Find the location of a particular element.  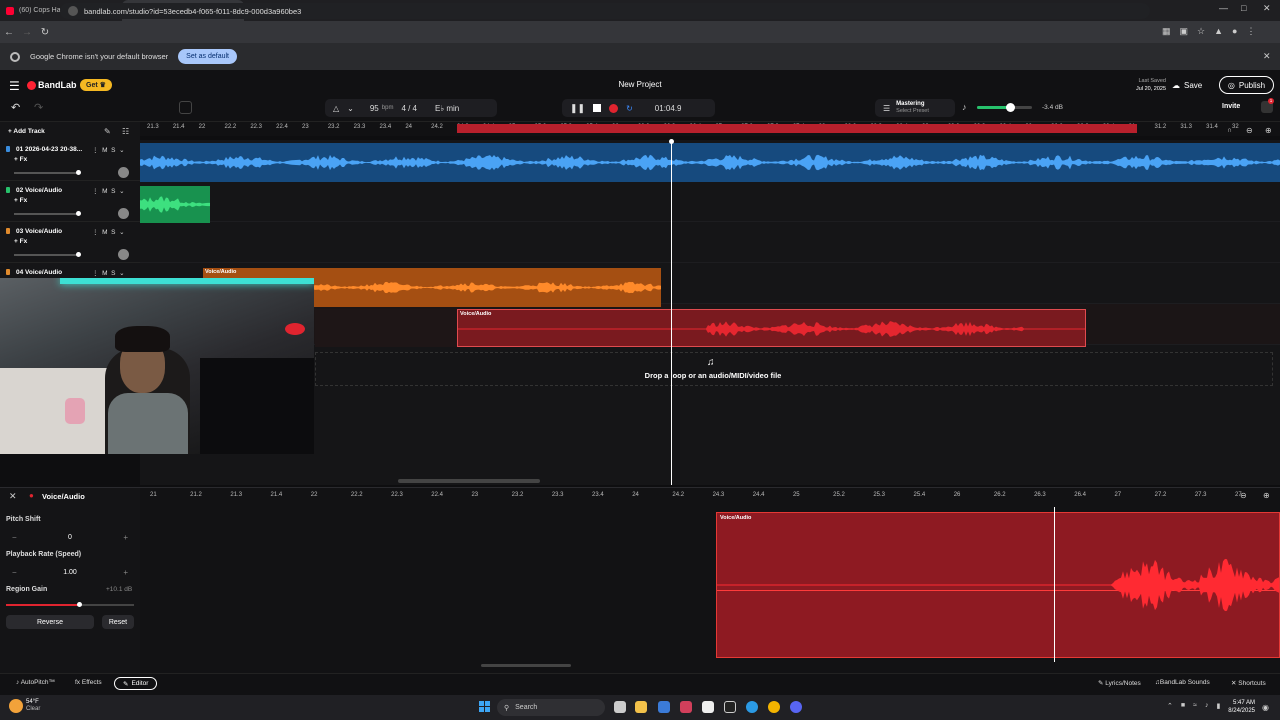

track-settings-icon: ☷ is located at coordinates (125, 131).